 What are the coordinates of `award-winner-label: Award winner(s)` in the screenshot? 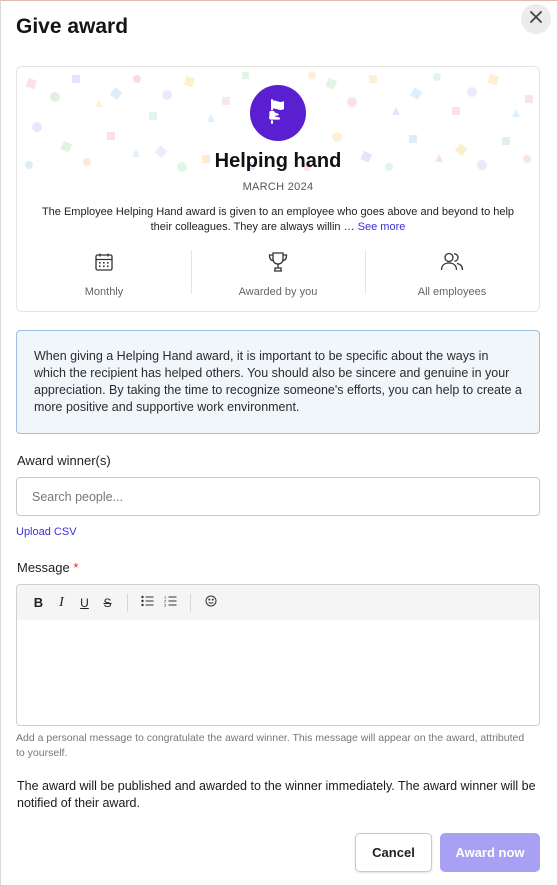 It's located at (64, 460).